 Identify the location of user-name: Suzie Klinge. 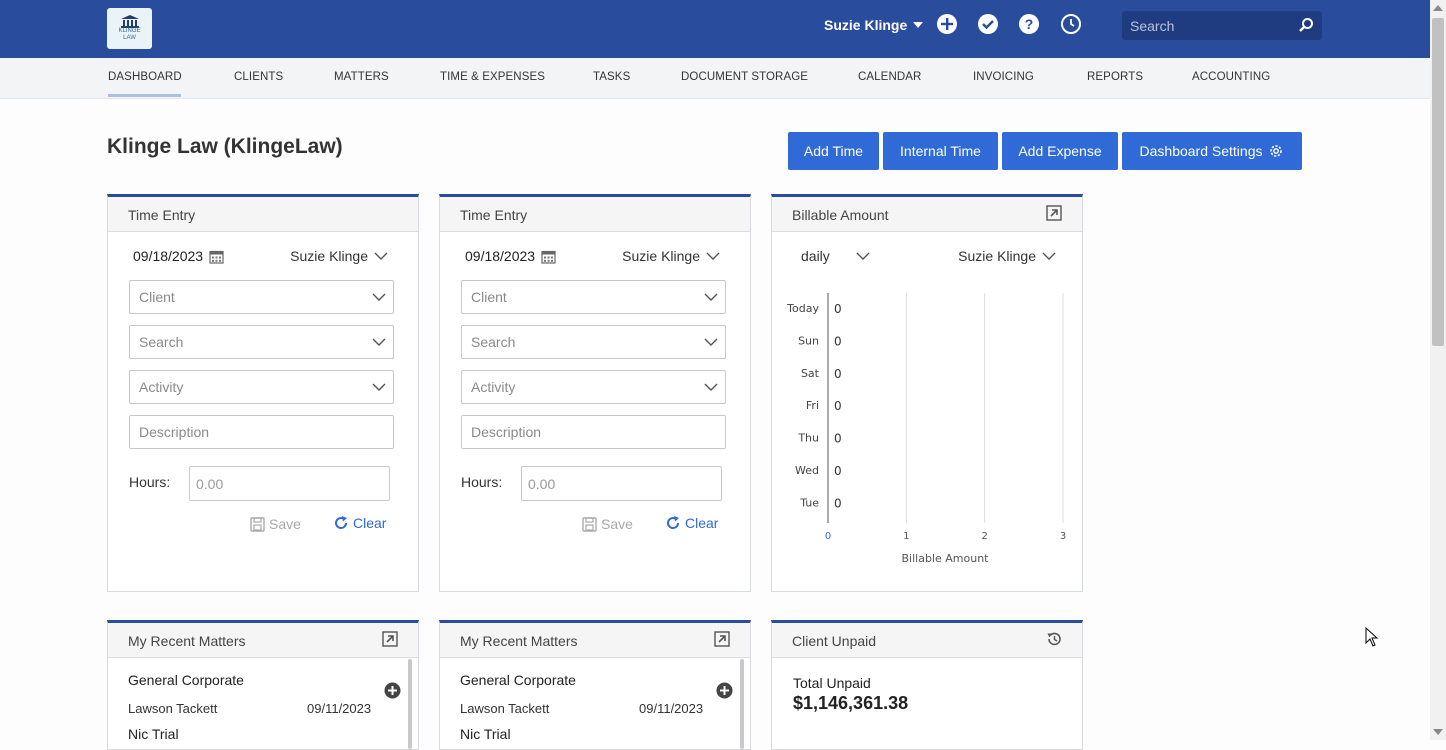
(866, 25).